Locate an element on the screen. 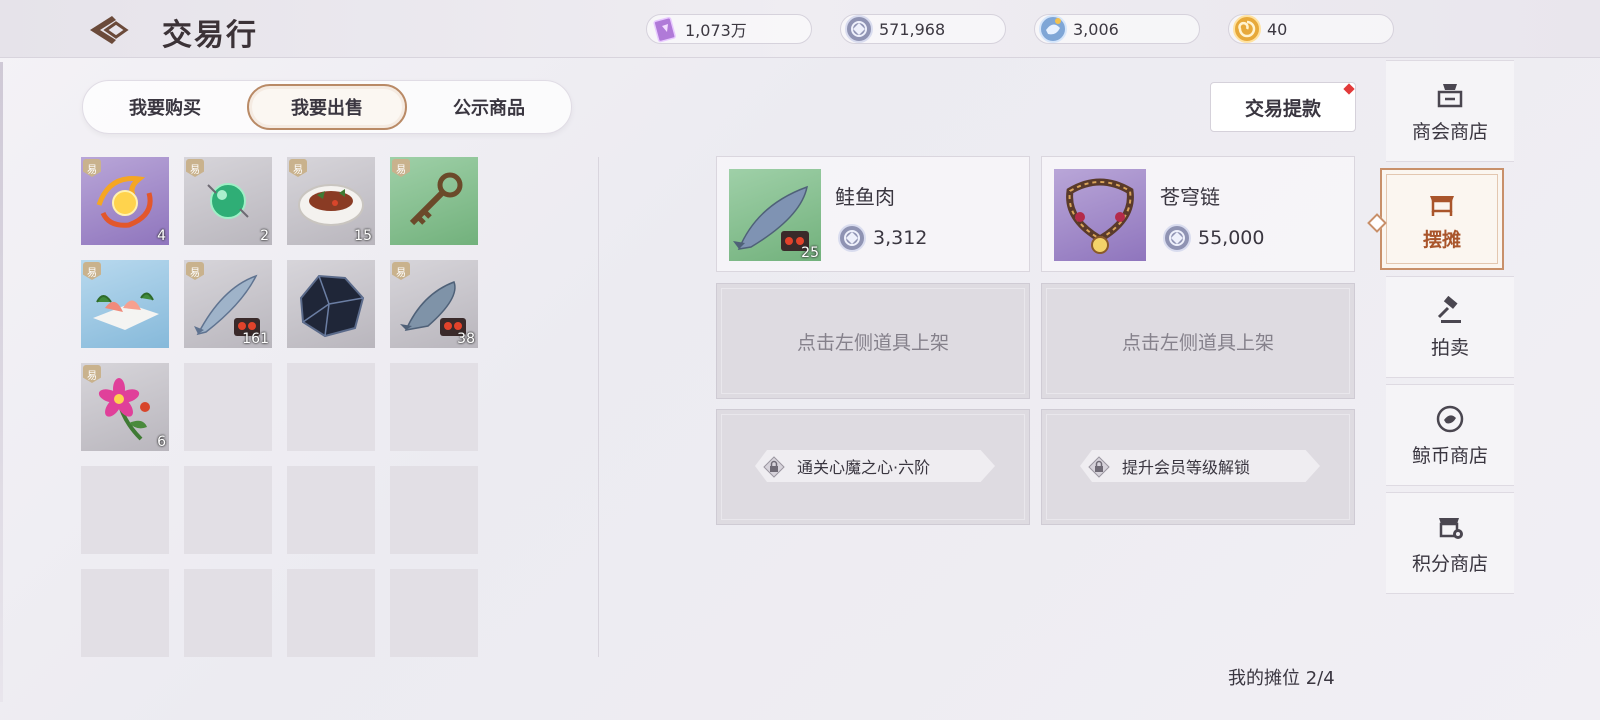 This screenshot has width=1600, height=720. stall-status: 我的摊位 2/4 is located at coordinates (1281, 678).